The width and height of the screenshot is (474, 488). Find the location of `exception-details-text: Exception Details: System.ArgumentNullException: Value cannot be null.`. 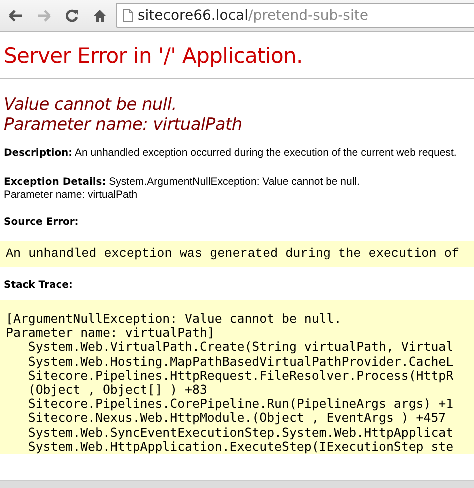

exception-details-text: Exception Details: System.ArgumentNullException: Value cannot be null. is located at coordinates (182, 182).